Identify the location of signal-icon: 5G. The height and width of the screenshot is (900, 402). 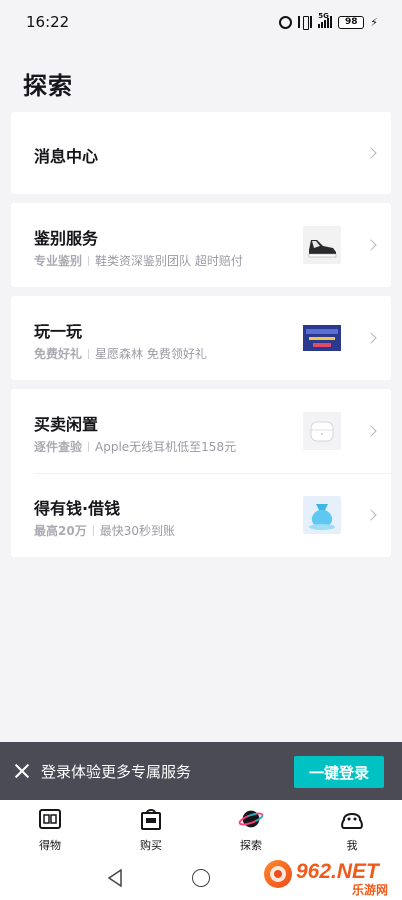
(325, 20).